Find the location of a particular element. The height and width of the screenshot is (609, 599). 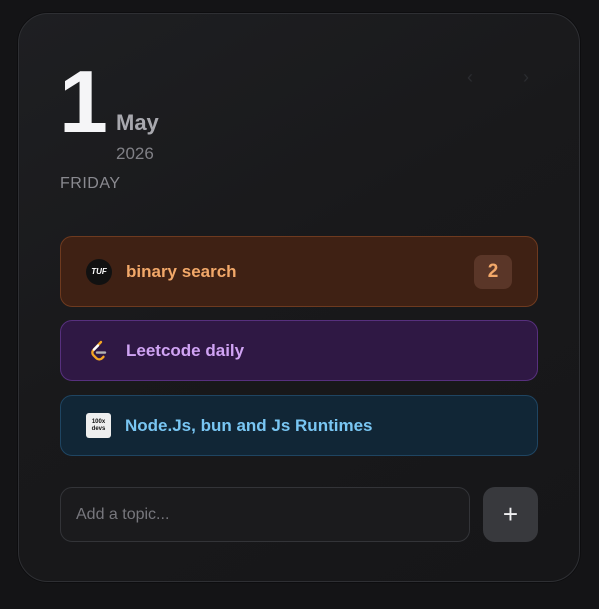

date-nav: ‹ › is located at coordinates (498, 77).